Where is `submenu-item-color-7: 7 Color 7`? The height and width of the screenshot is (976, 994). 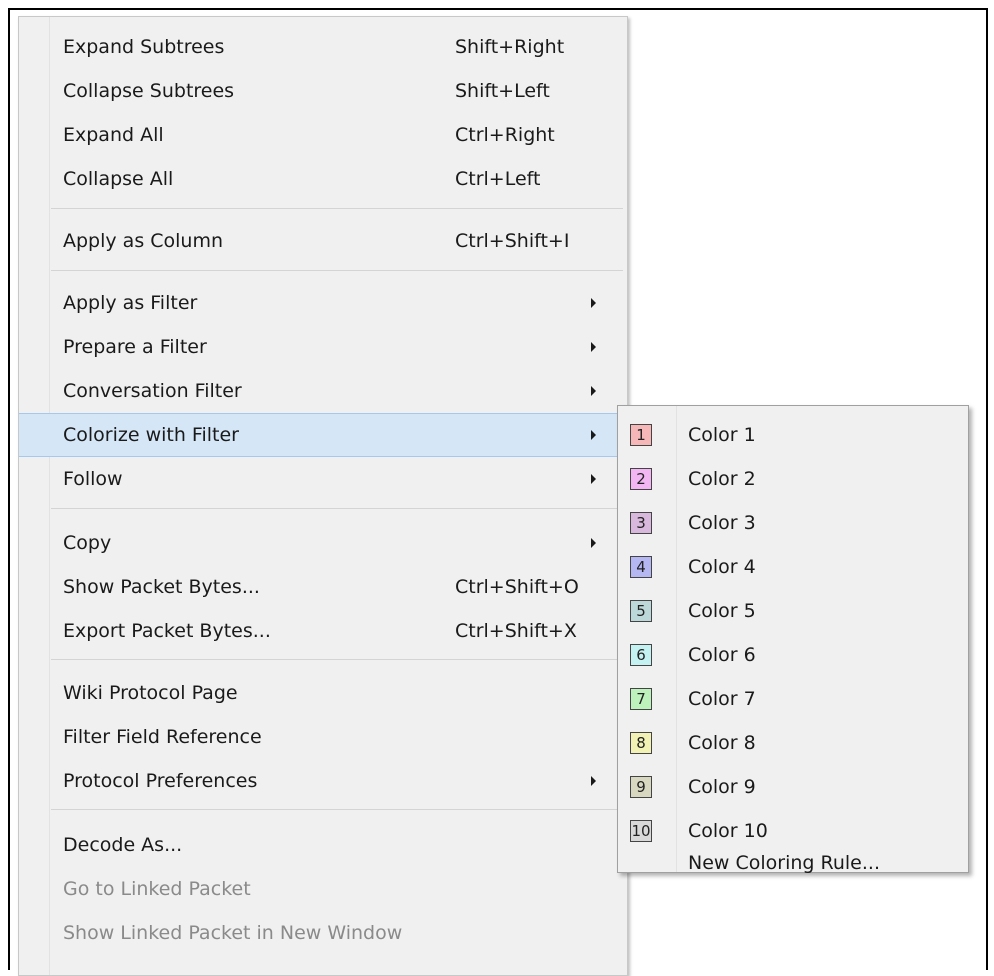
submenu-item-color-7: 7 Color 7 is located at coordinates (793, 700).